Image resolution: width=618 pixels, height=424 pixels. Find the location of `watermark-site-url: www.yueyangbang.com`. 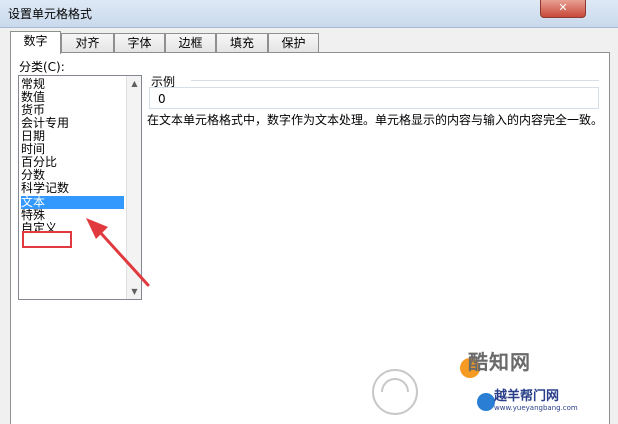

watermark-site-url: www.yueyangbang.com is located at coordinates (536, 408).